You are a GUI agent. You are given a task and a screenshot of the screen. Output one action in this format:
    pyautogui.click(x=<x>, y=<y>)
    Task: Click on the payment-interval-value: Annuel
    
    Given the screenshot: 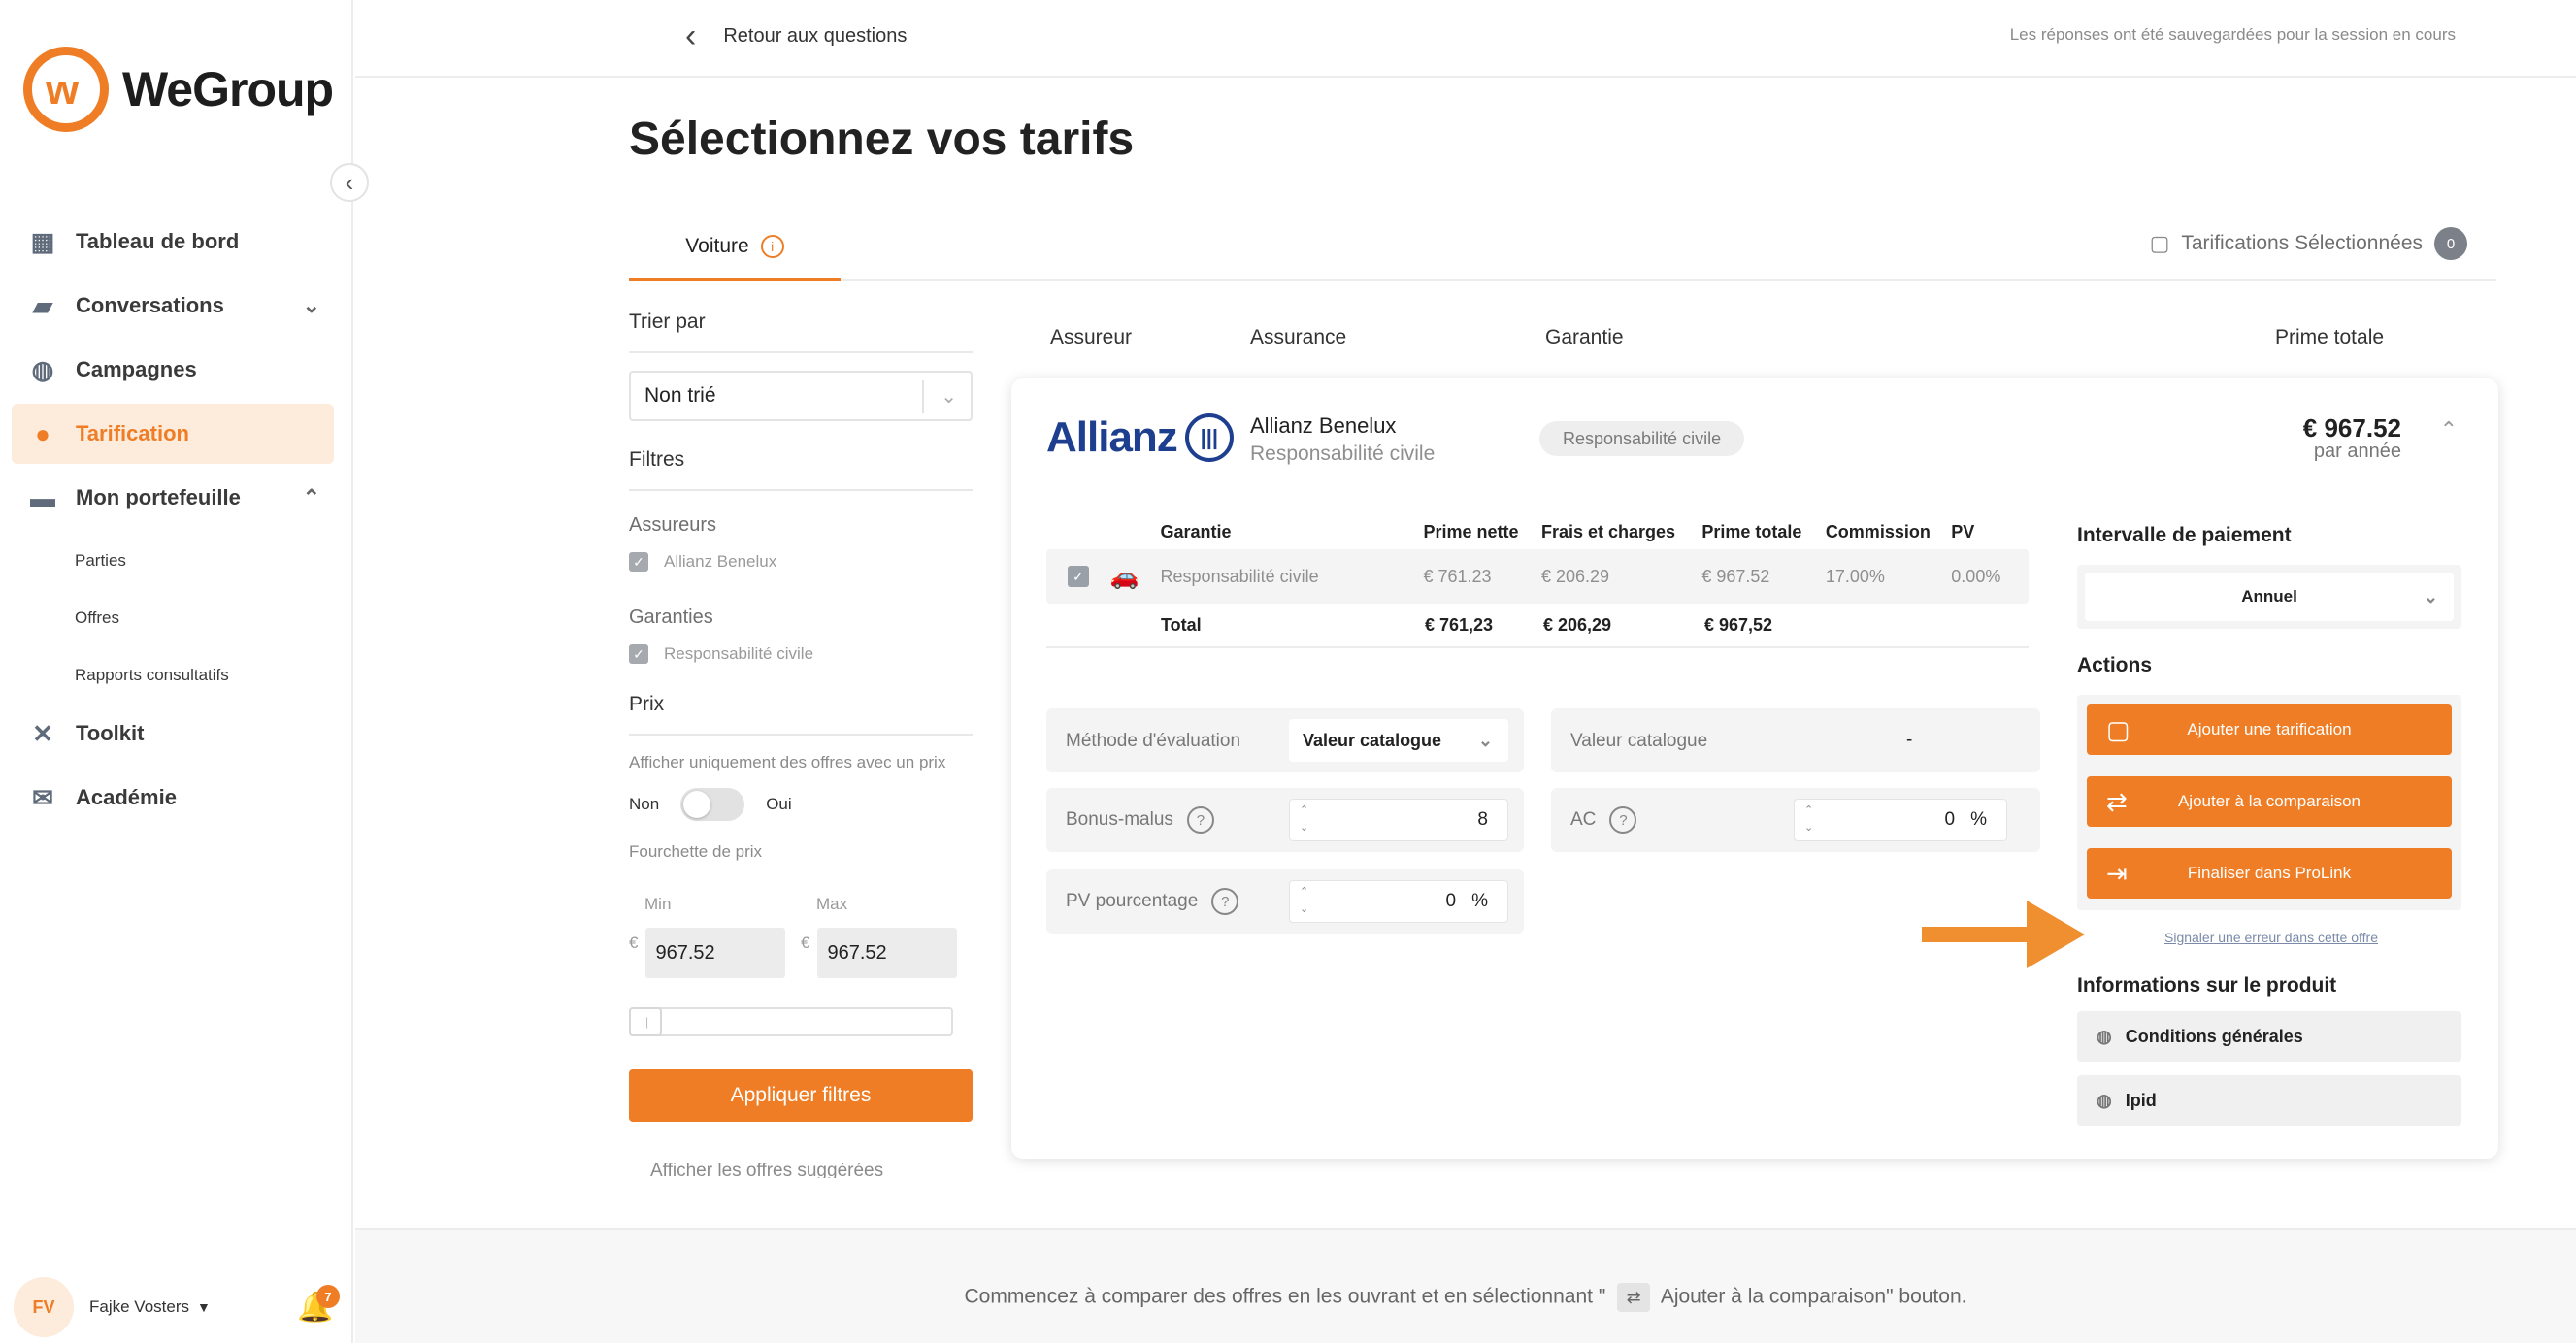 What is the action you would take?
    pyautogui.click(x=2269, y=596)
    